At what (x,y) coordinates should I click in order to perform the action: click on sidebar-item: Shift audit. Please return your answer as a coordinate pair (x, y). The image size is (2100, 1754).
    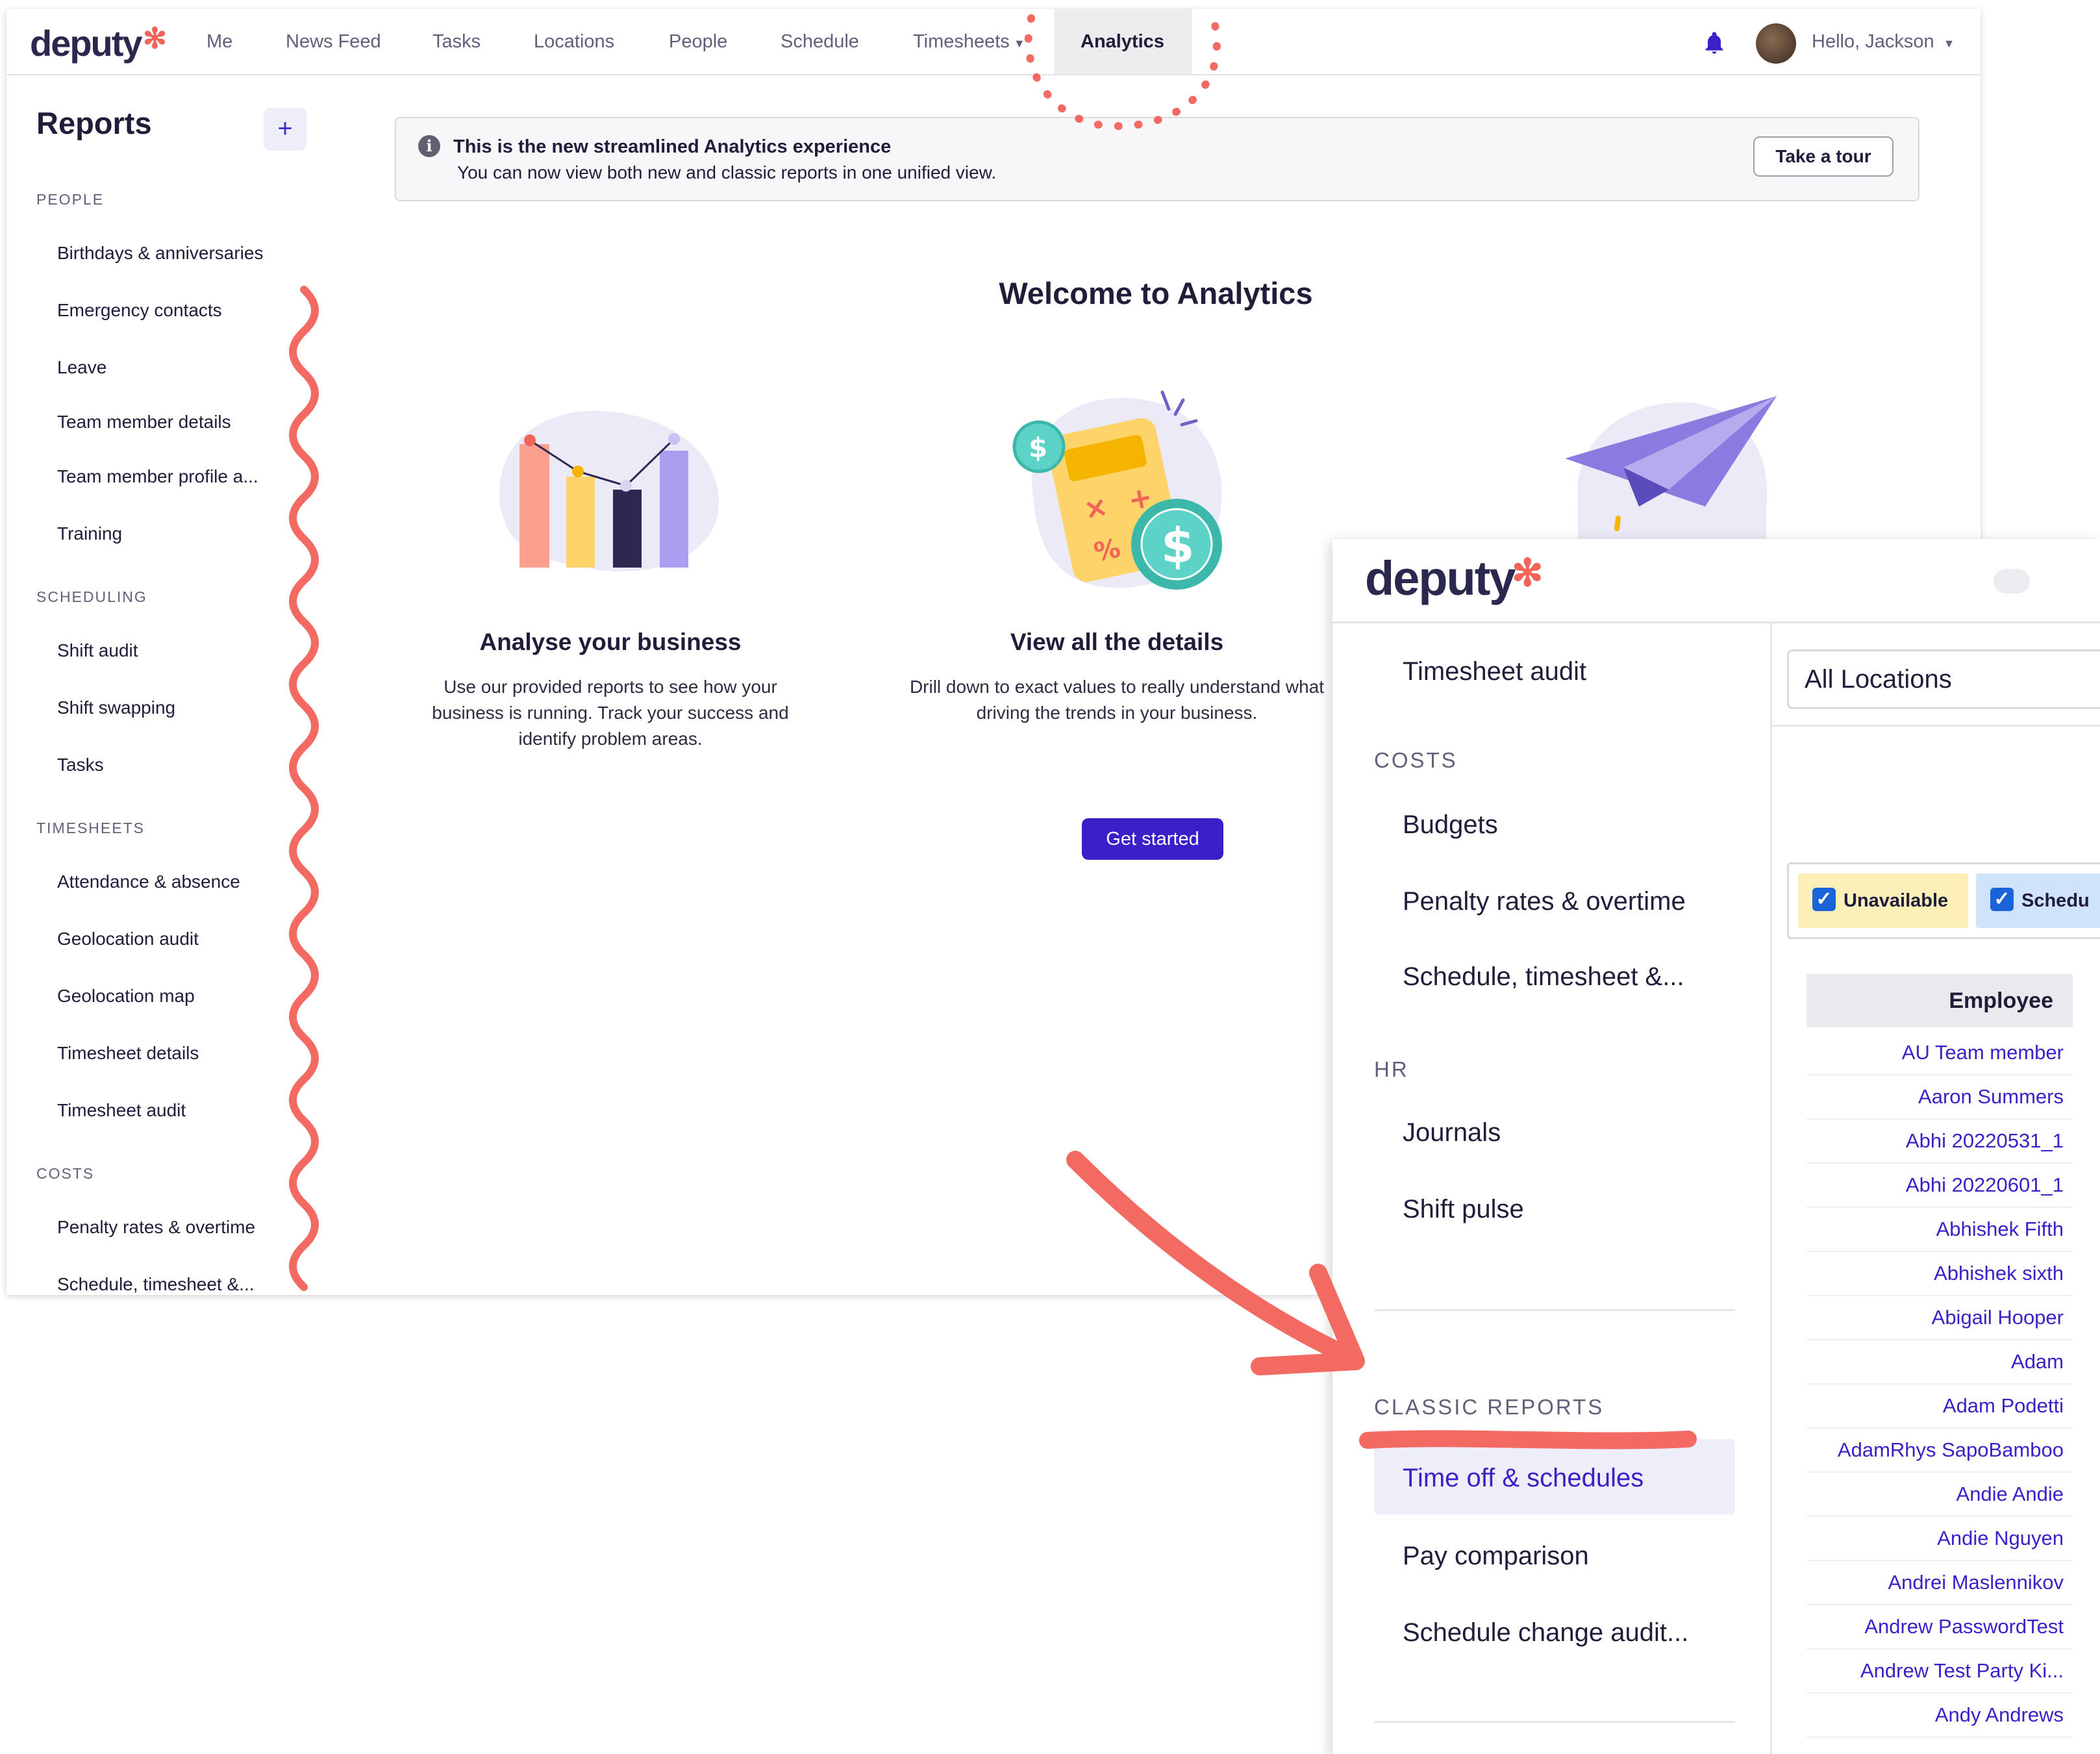
    Looking at the image, I should click on (97, 650).